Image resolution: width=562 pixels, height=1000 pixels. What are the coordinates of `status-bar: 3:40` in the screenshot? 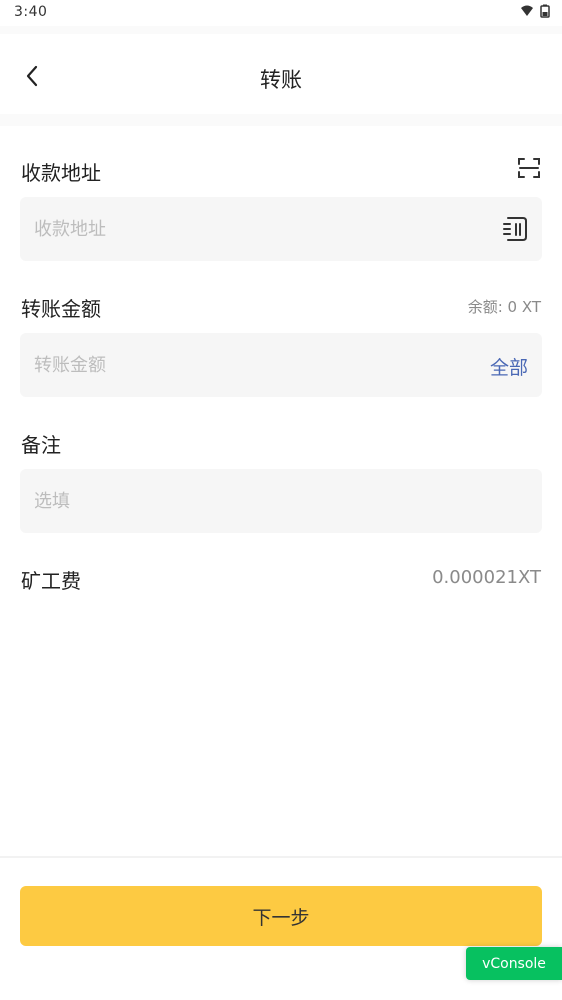 It's located at (281, 13).